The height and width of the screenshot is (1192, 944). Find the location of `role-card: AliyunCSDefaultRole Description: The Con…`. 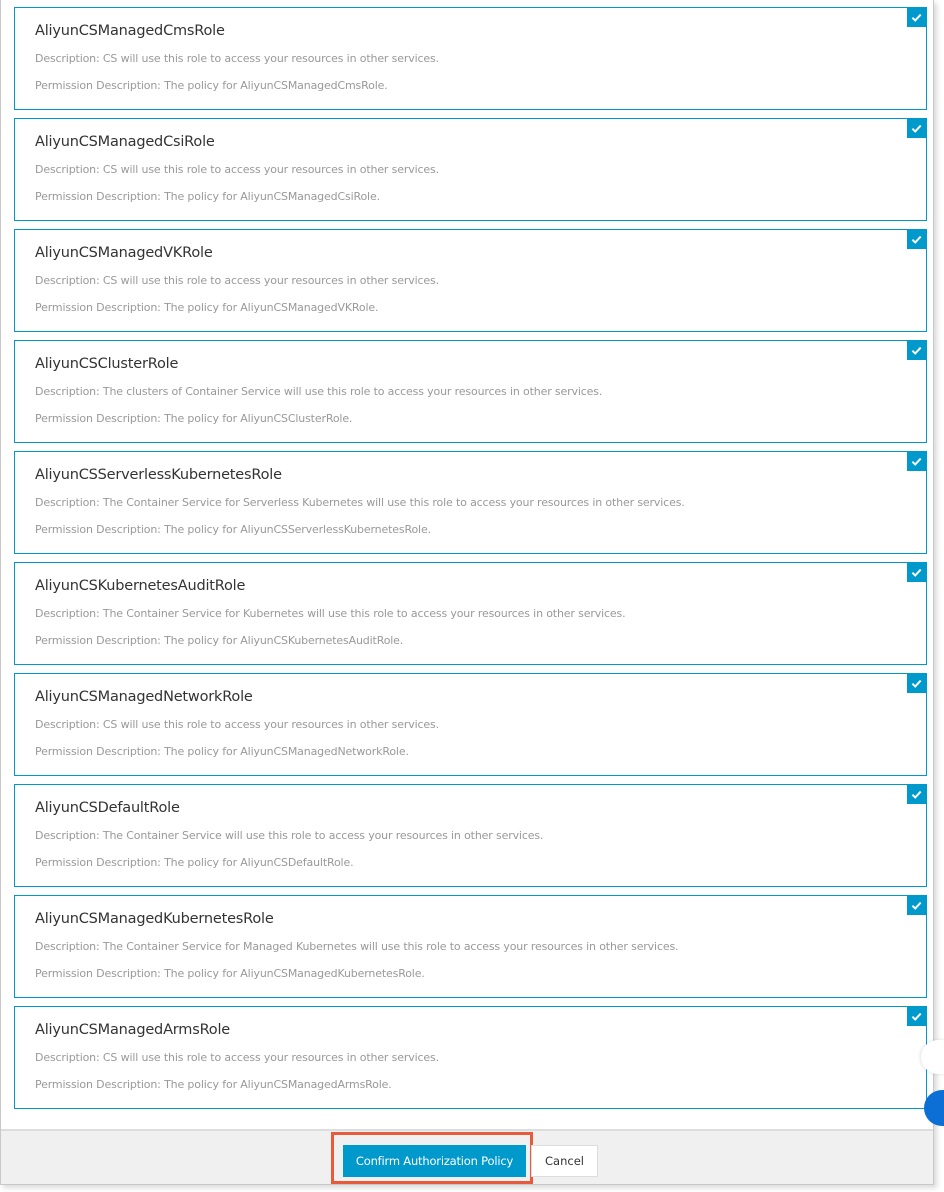

role-card: AliyunCSDefaultRole Description: The Con… is located at coordinates (470, 835).